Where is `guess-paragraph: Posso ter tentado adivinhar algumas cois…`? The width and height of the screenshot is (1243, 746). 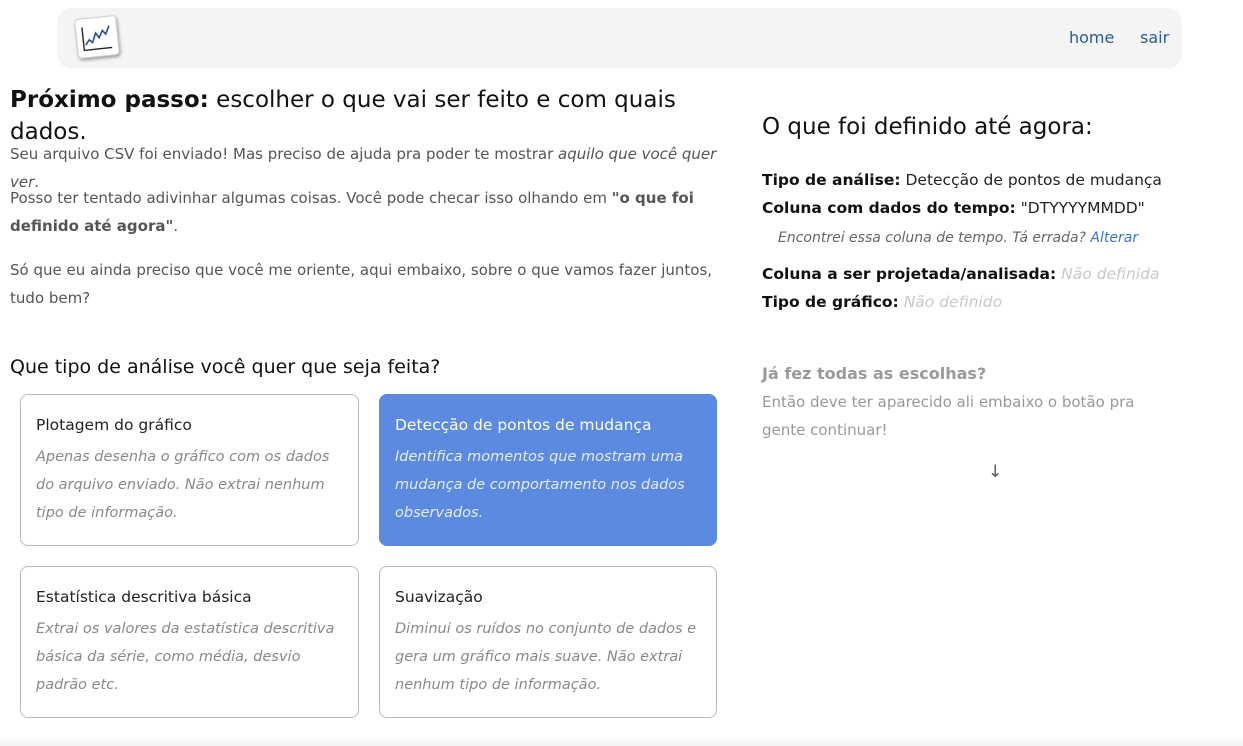
guess-paragraph: Posso ter tentado adivinhar algumas cois… is located at coordinates (365, 212).